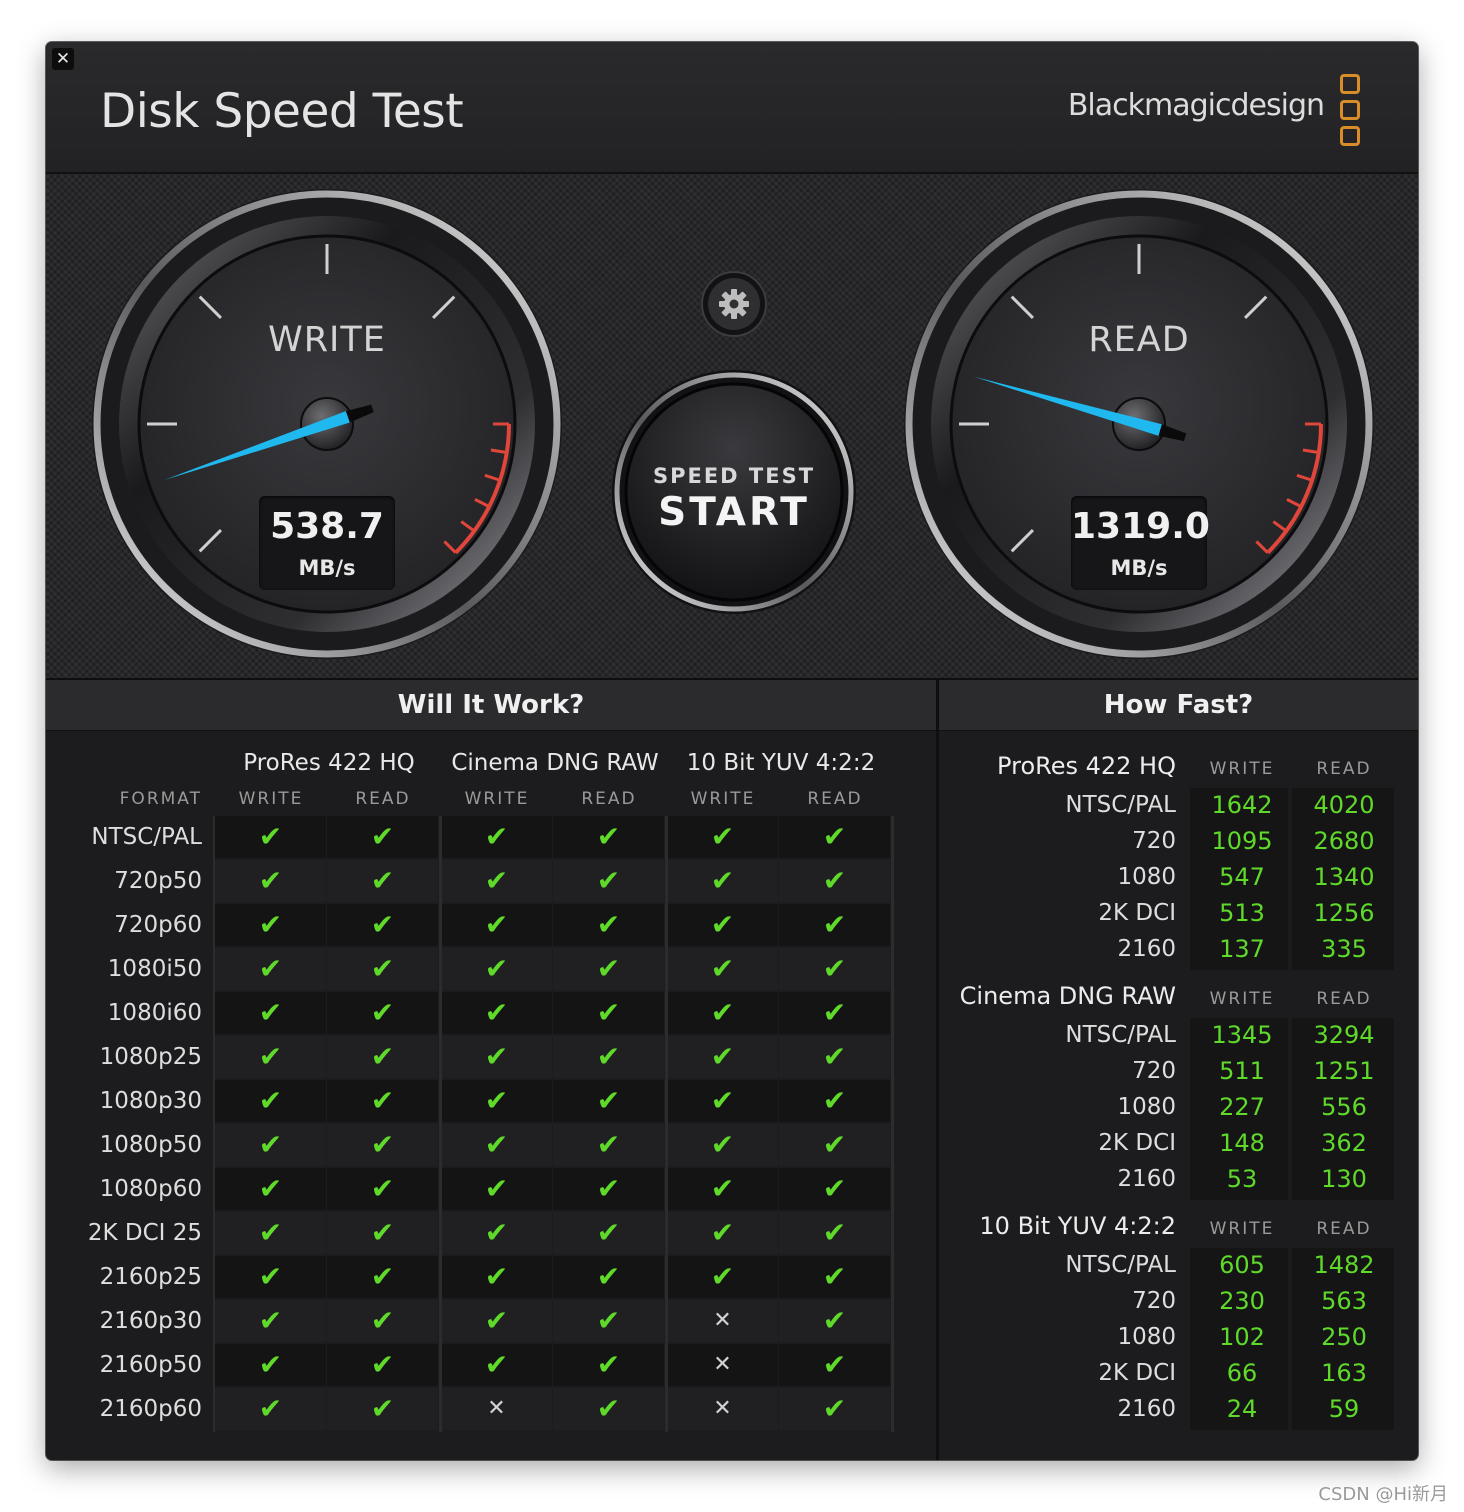 The width and height of the screenshot is (1464, 1512). What do you see at coordinates (150, 1057) in the screenshot?
I see `wiw-format-label: 1080p25` at bounding box center [150, 1057].